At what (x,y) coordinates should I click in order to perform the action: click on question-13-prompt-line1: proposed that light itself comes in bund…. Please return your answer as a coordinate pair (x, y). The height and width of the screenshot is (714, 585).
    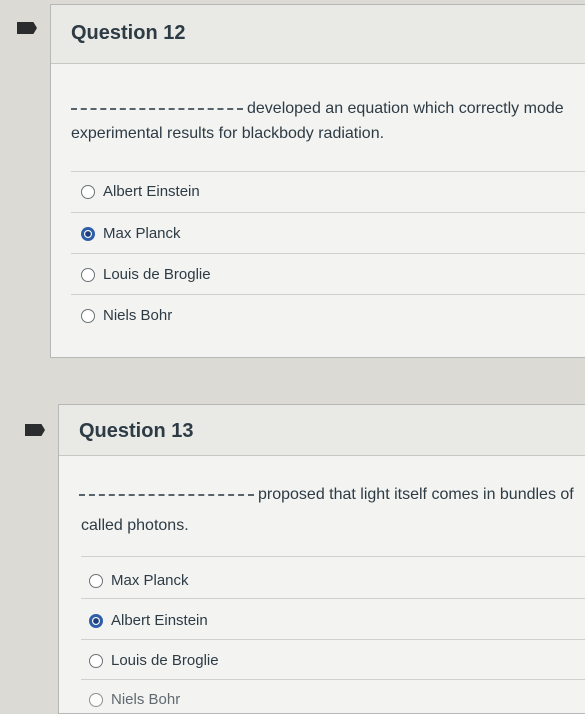
    Looking at the image, I should click on (326, 495).